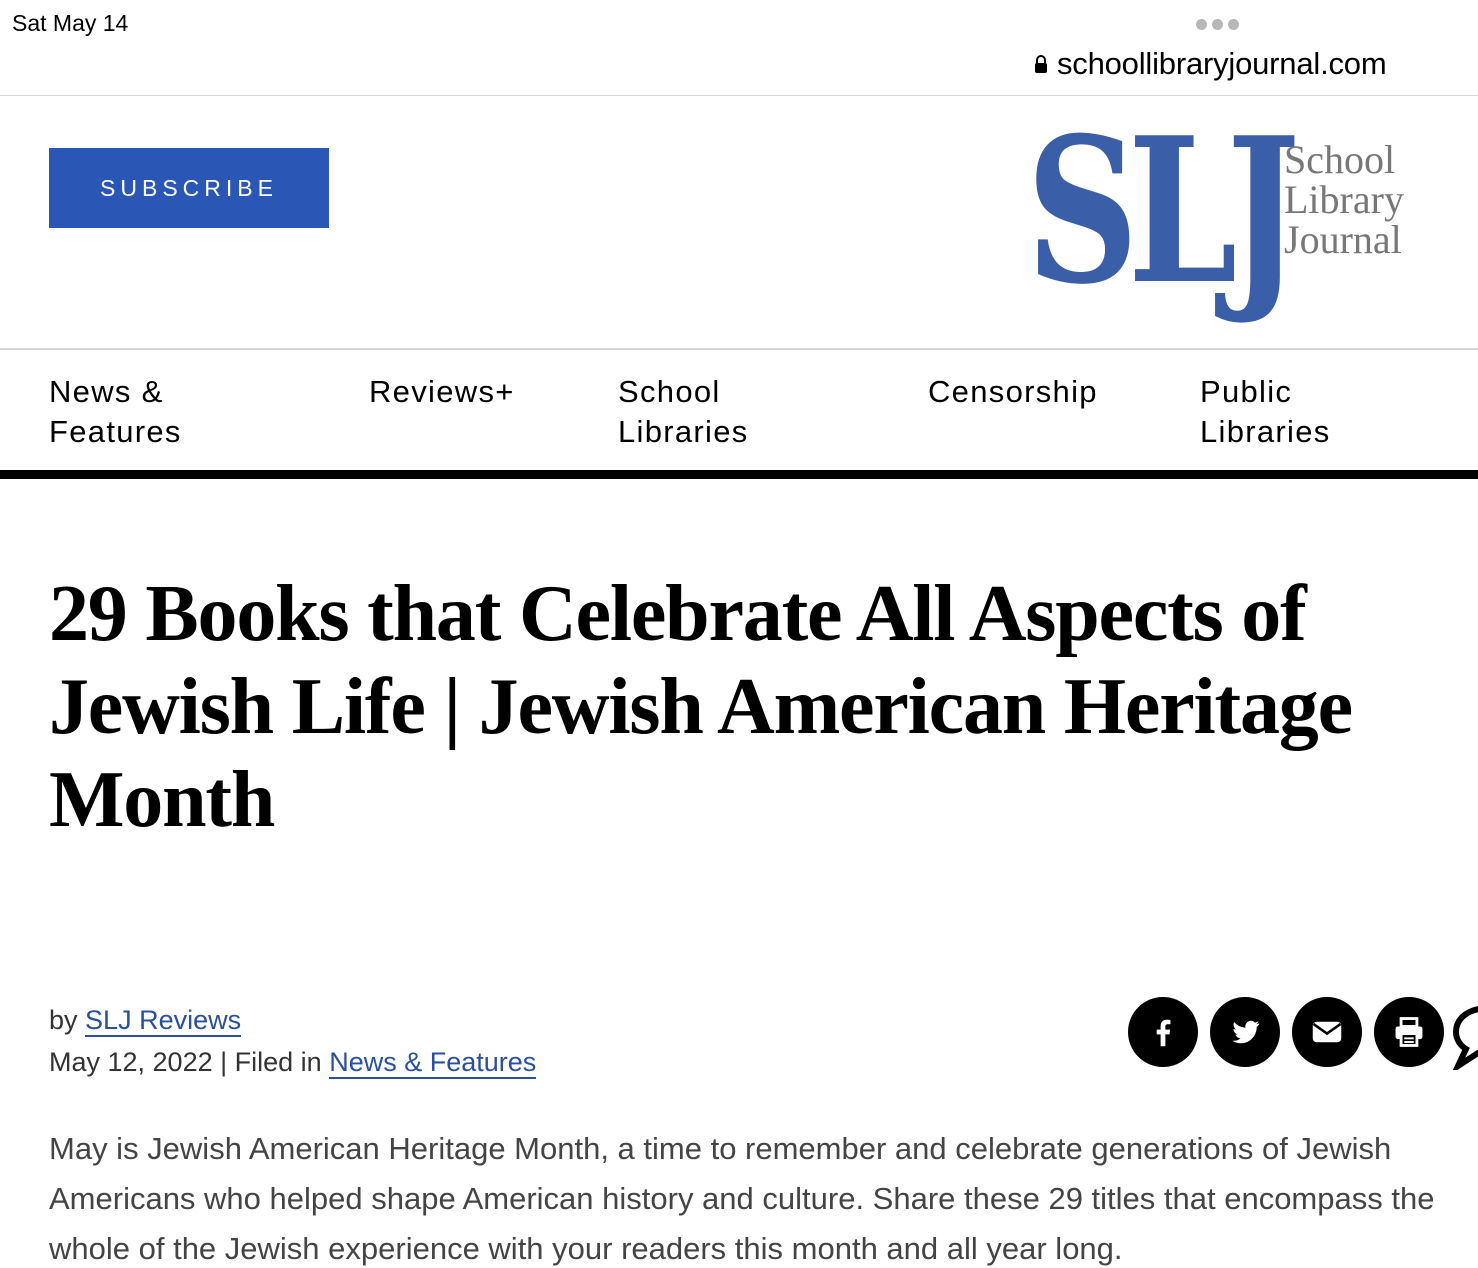  I want to click on comment-icon, so click(1465, 1035).